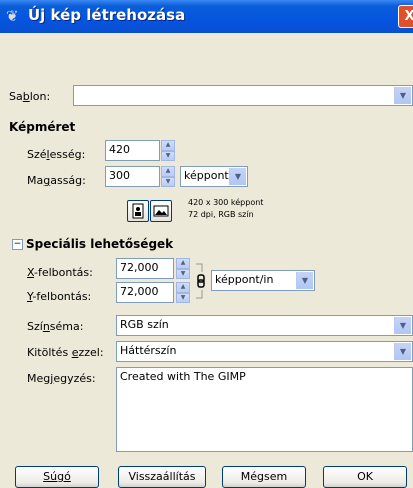  Describe the element at coordinates (57, 477) in the screenshot. I see `help-button: Súgó` at that location.